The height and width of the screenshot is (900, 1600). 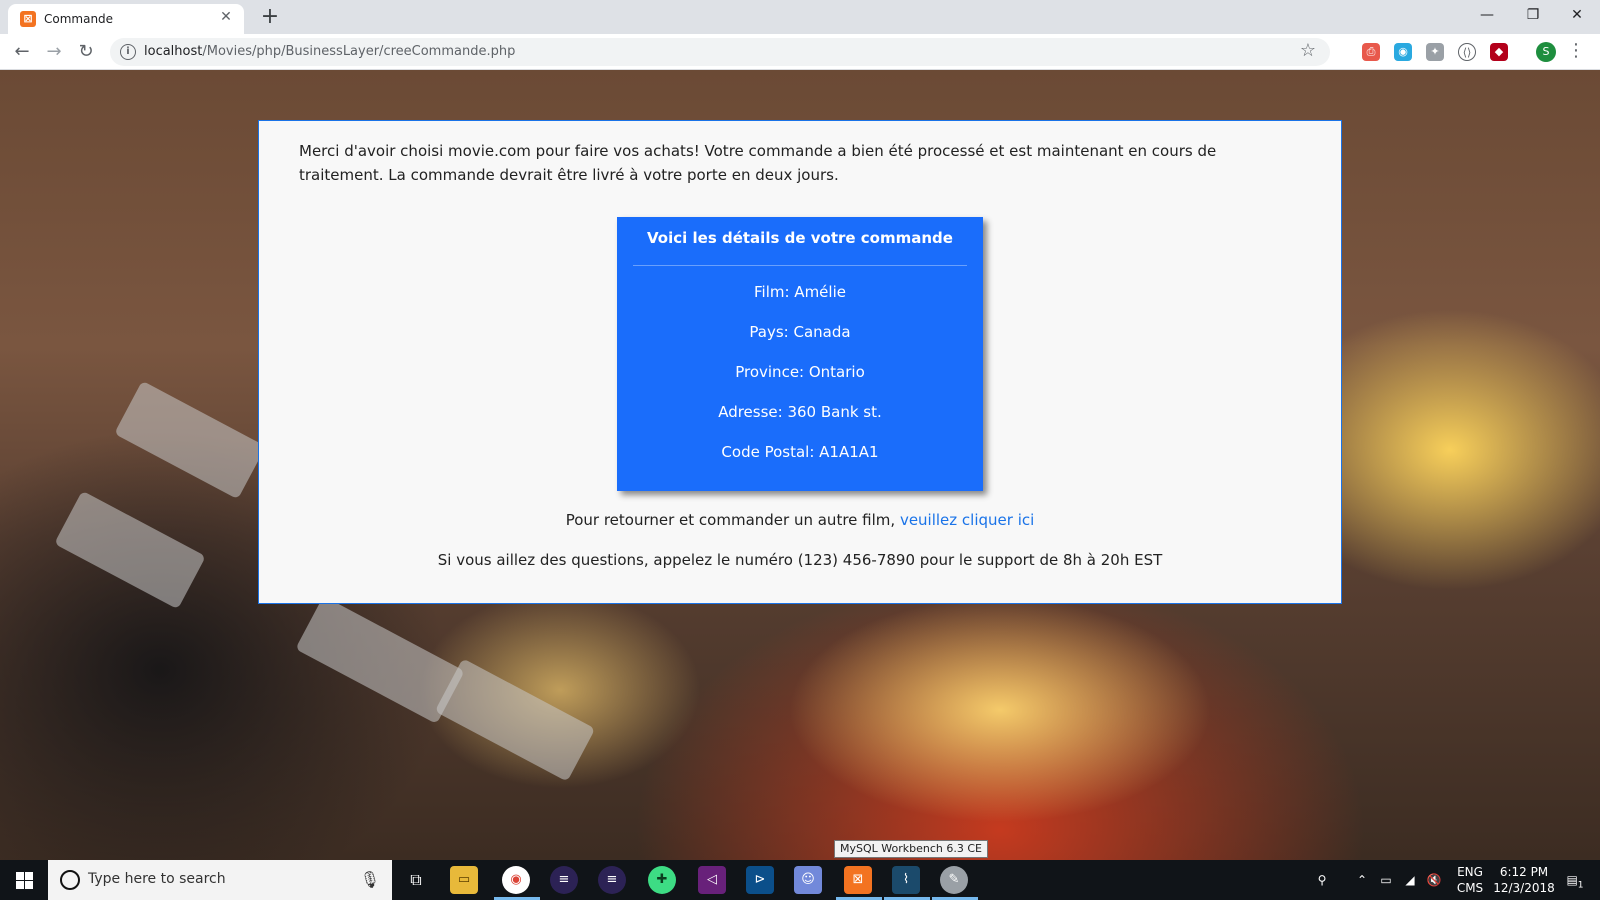 What do you see at coordinates (28, 19) in the screenshot?
I see `xampp-favicon-icon: ⊠` at bounding box center [28, 19].